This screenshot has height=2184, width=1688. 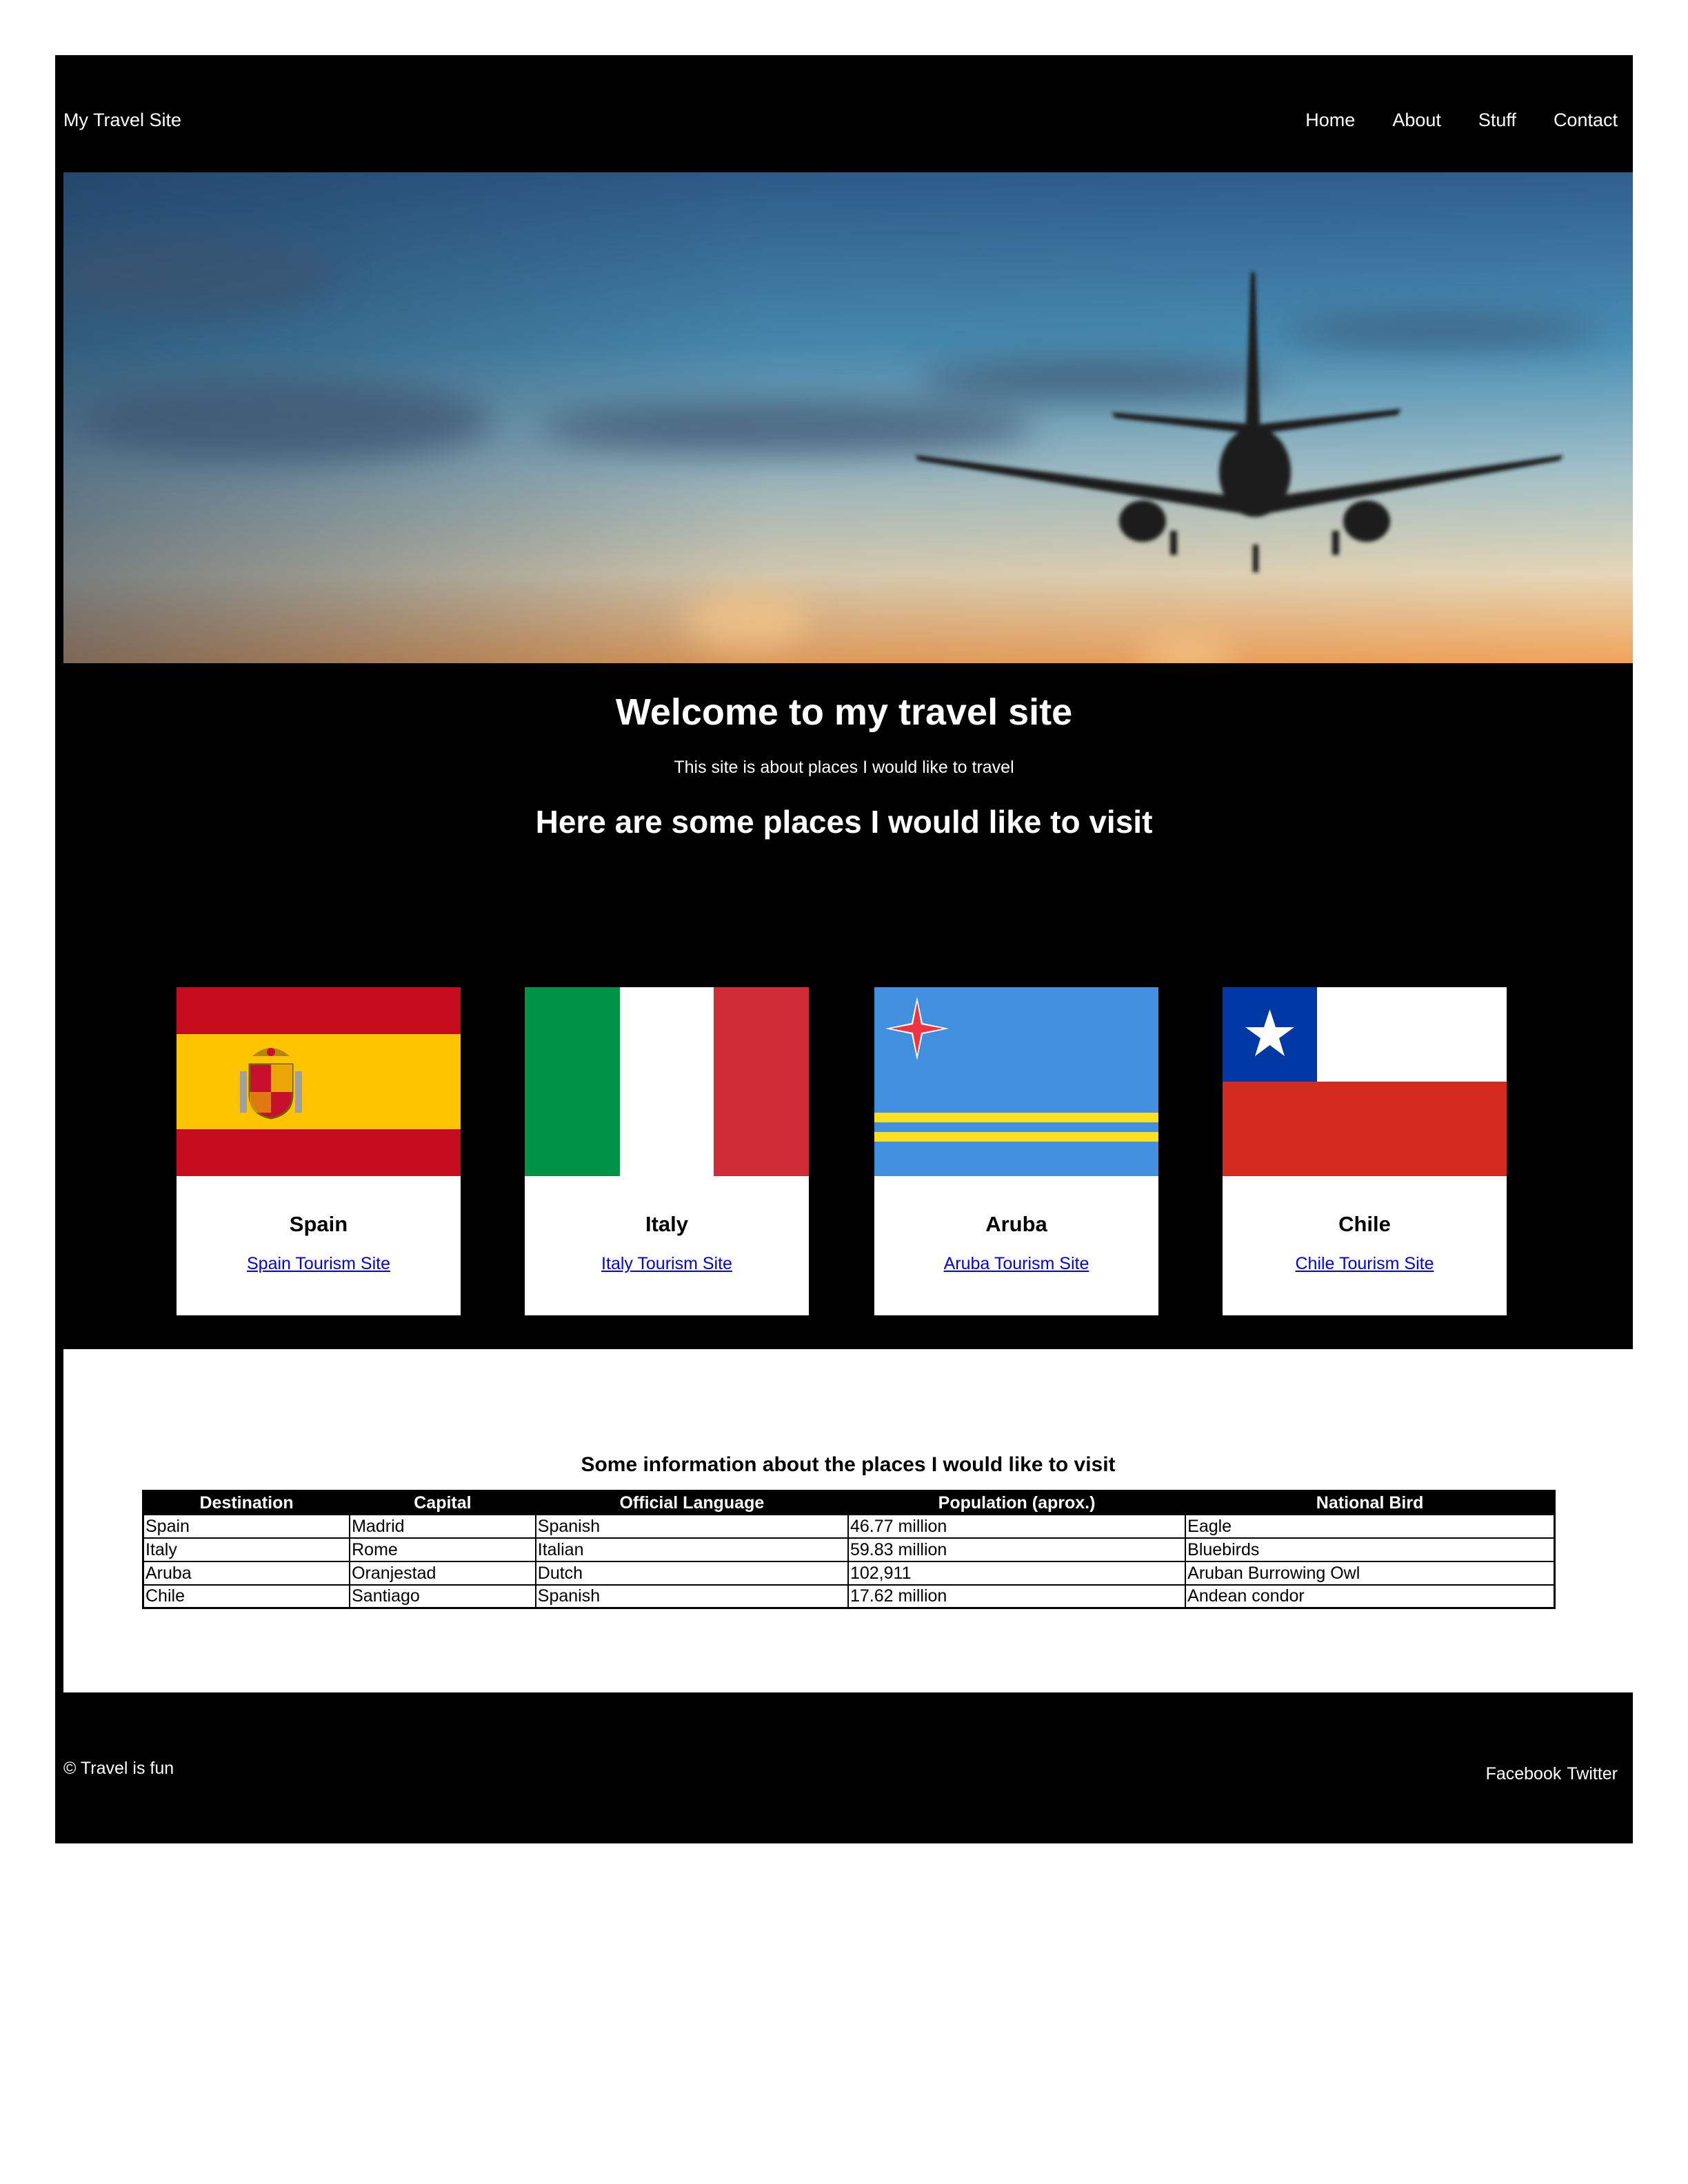 What do you see at coordinates (1497, 120) in the screenshot?
I see `nav-stuff: Stuff` at bounding box center [1497, 120].